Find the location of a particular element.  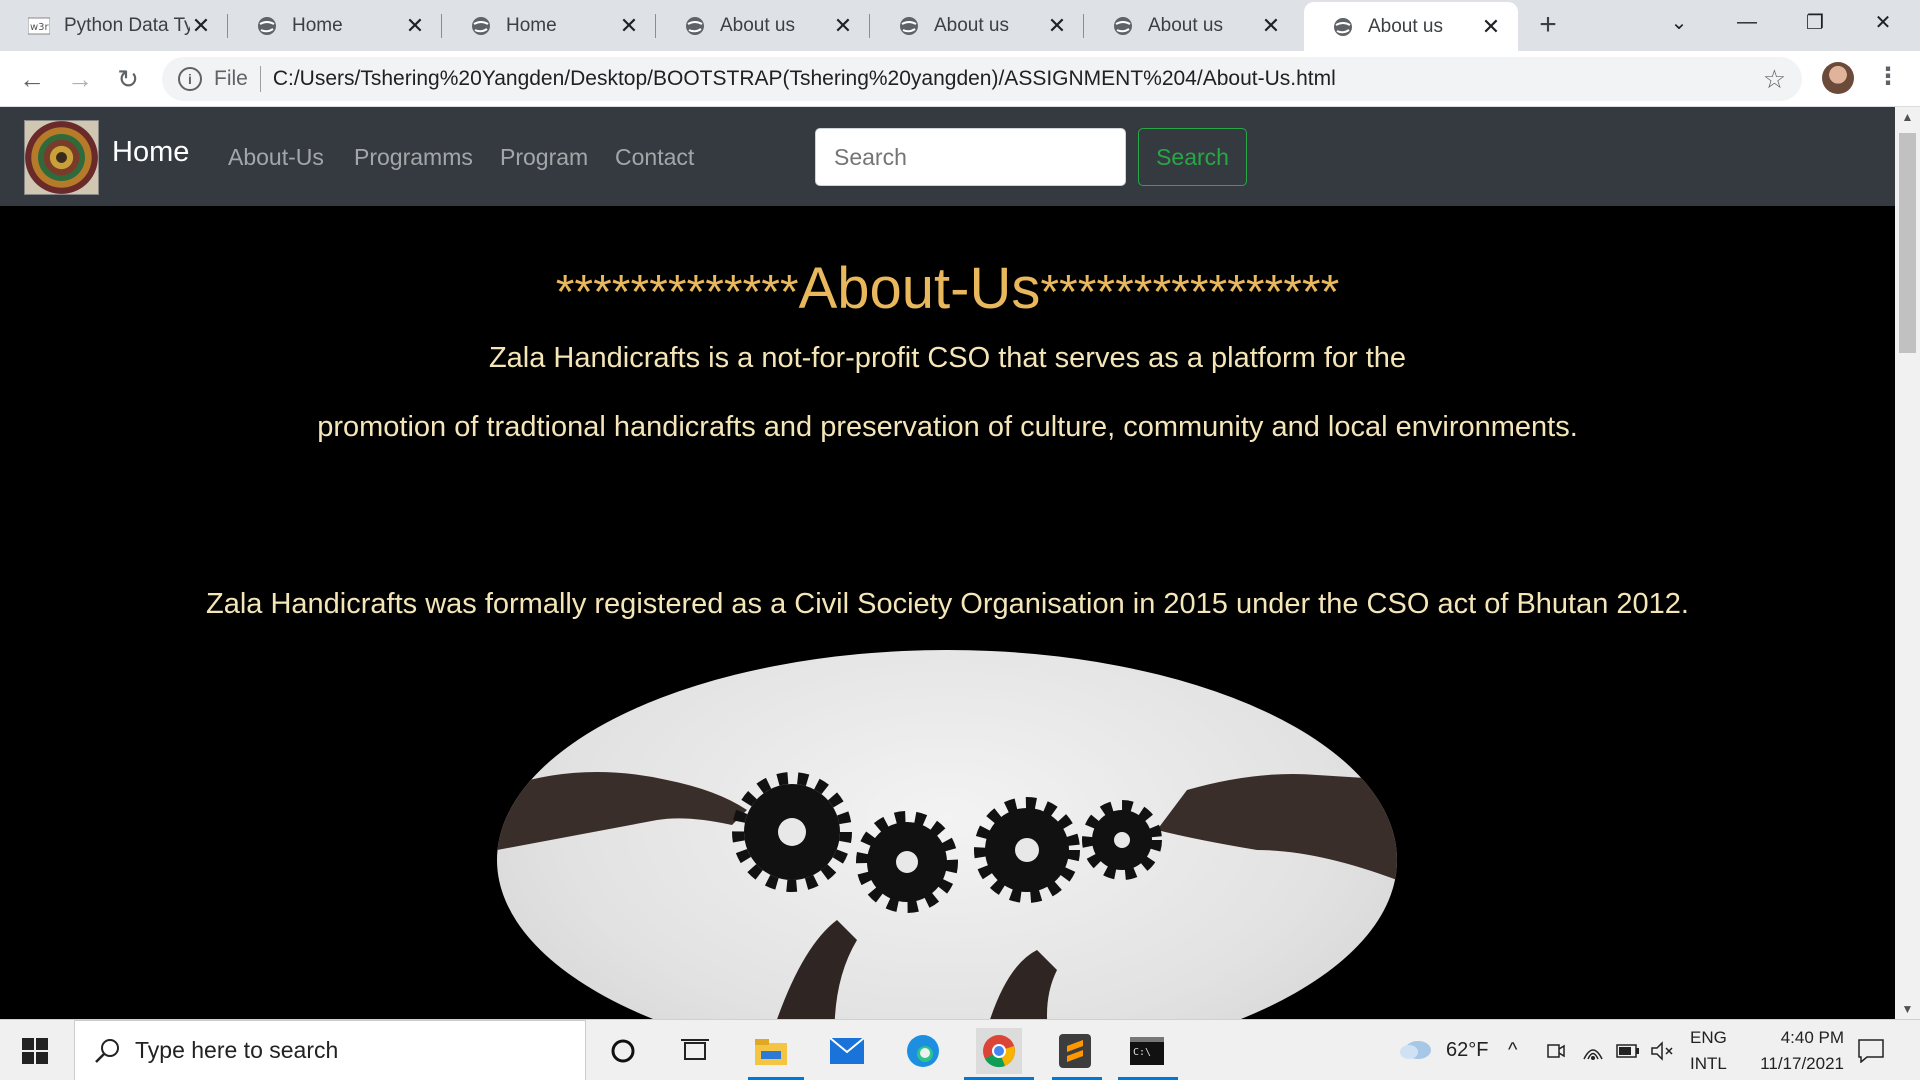

new-tab-button: + is located at coordinates (1548, 26).